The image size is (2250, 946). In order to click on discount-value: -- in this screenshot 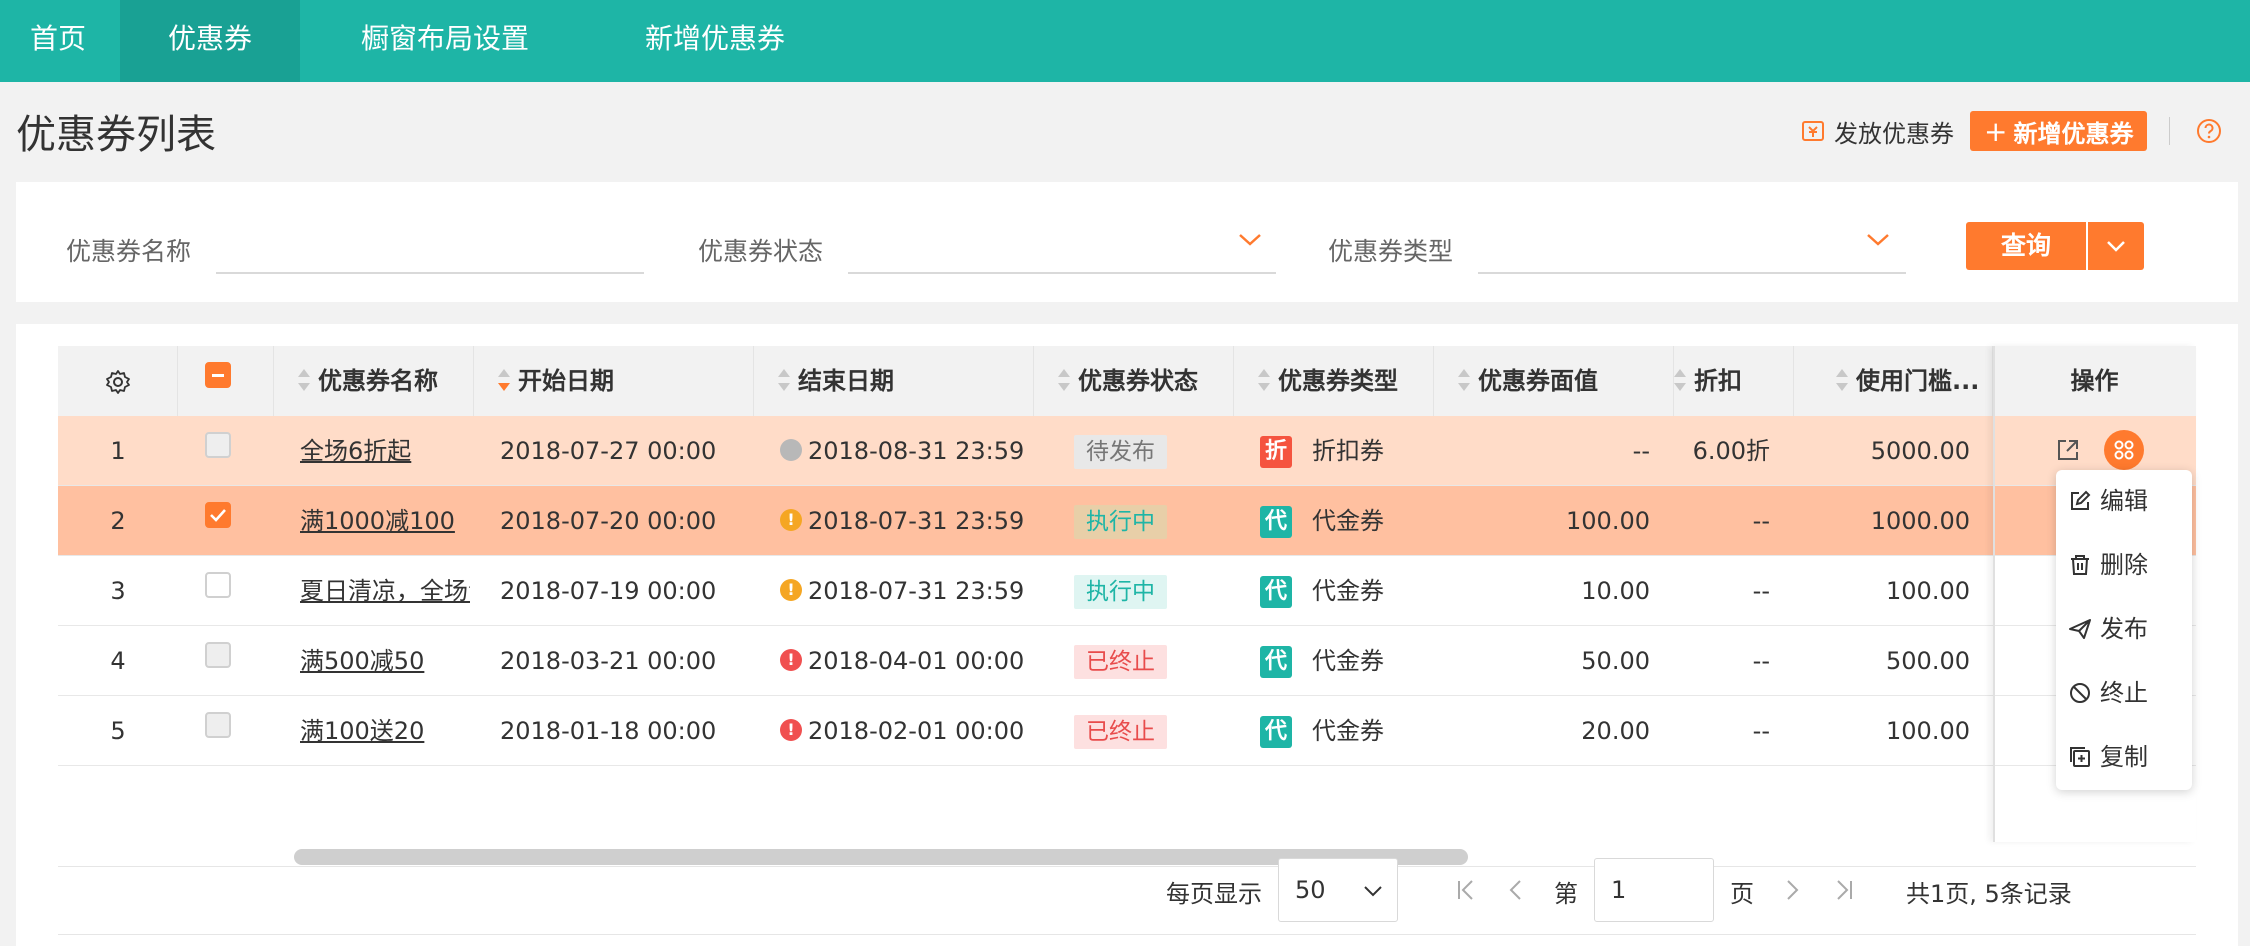, I will do `click(1761, 591)`.